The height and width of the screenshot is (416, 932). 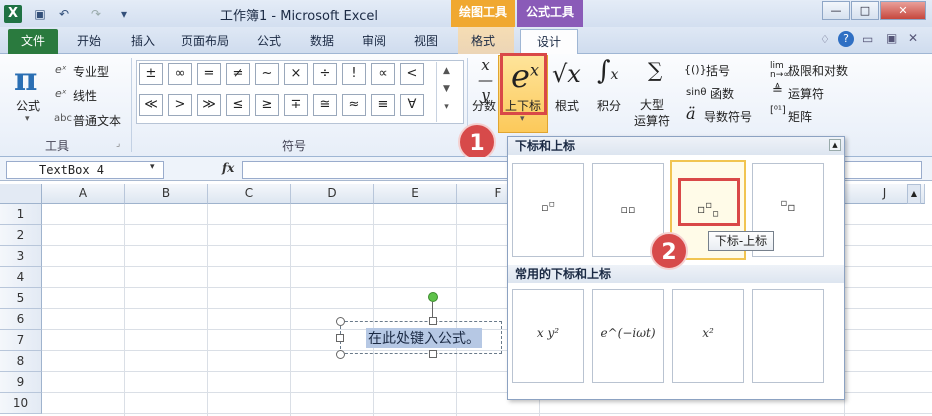 What do you see at coordinates (96, 14) in the screenshot?
I see `redo-icon: ↷` at bounding box center [96, 14].